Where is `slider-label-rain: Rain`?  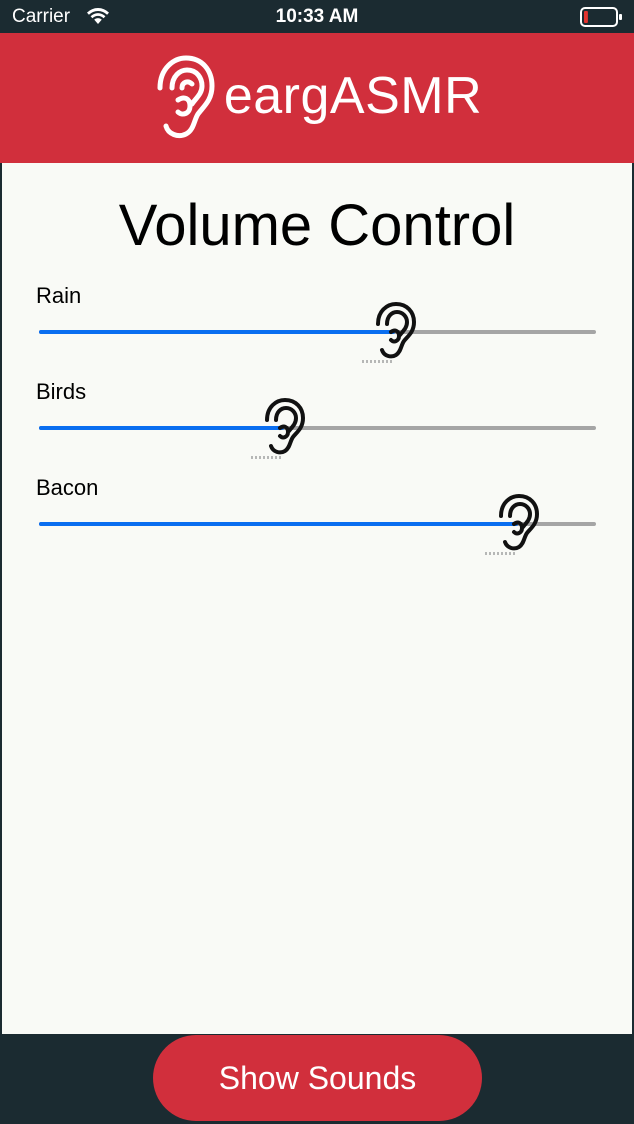
slider-label-rain: Rain is located at coordinates (59, 295).